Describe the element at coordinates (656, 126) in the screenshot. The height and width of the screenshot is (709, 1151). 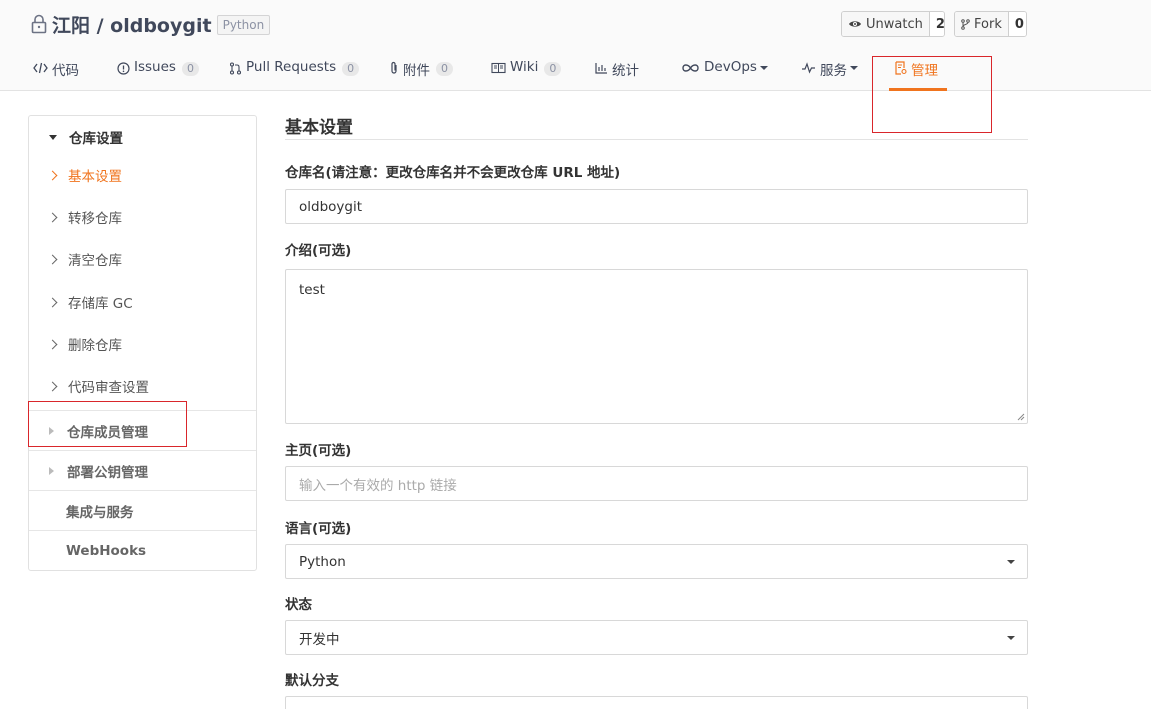
I see `page-title: 基本设置` at that location.